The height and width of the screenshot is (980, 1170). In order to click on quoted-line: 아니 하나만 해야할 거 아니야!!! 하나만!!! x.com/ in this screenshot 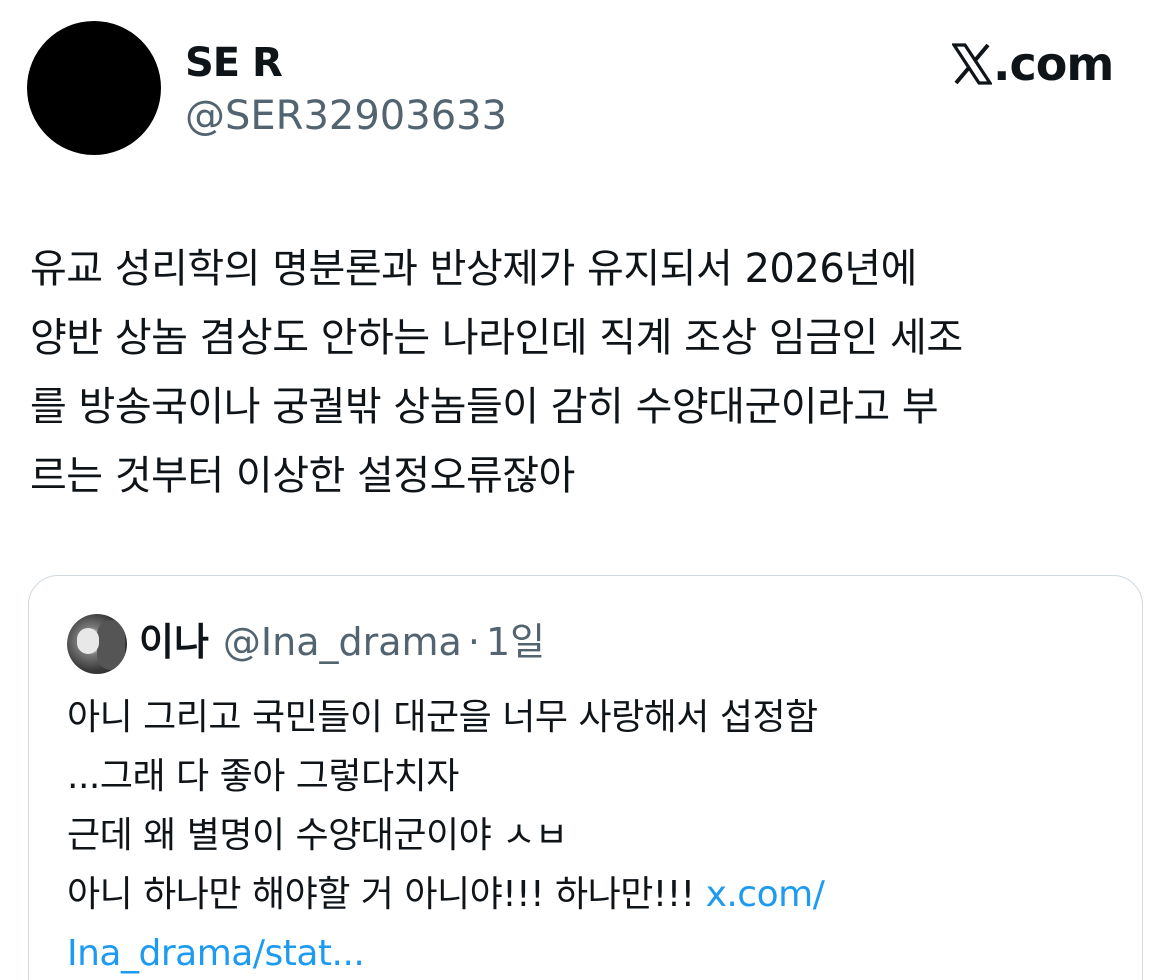, I will do `click(592, 894)`.